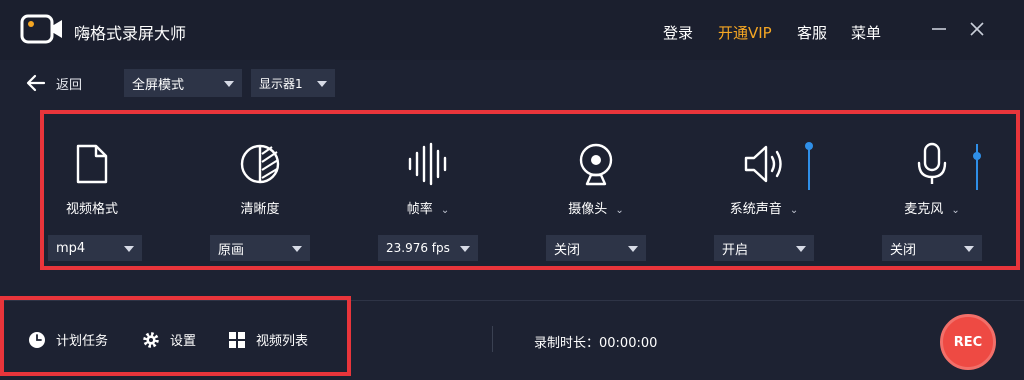 This screenshot has height=380, width=1024. What do you see at coordinates (755, 209) in the screenshot?
I see `tool-label: 系统声音` at bounding box center [755, 209].